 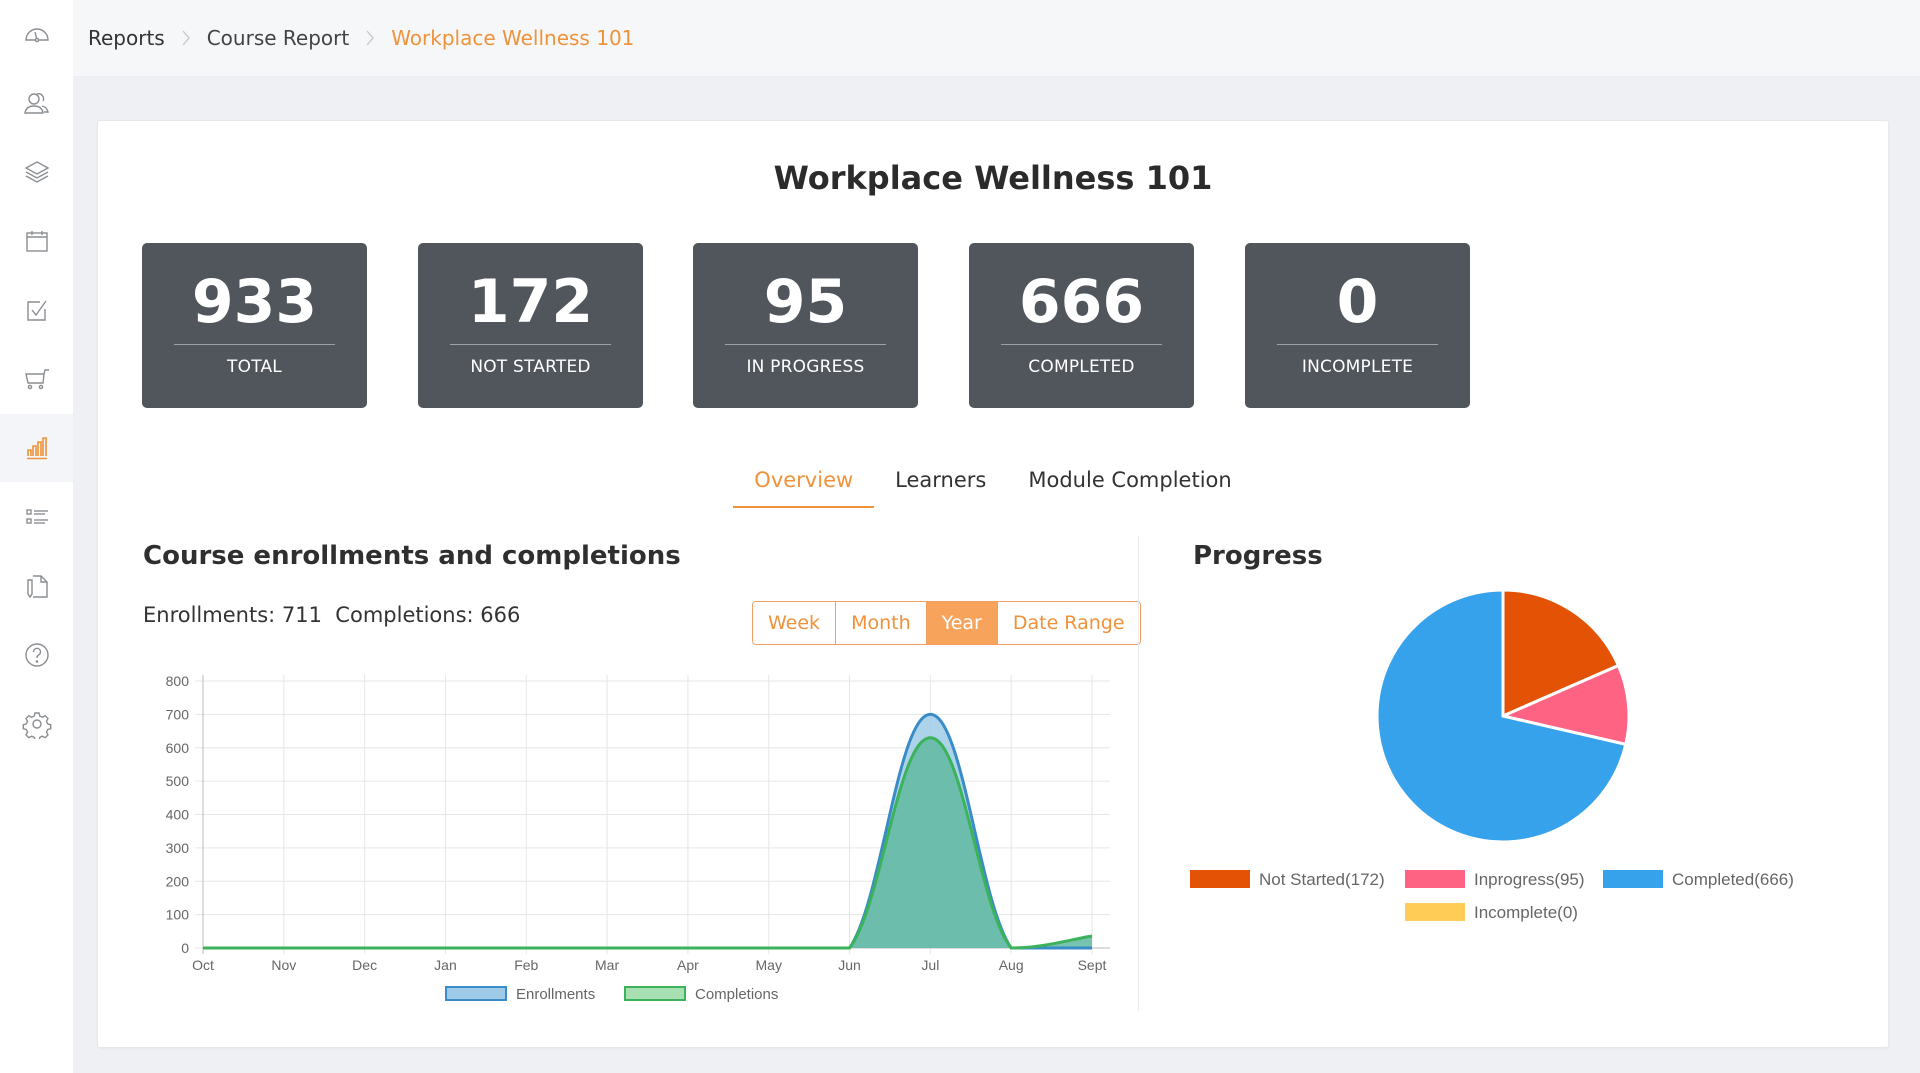 What do you see at coordinates (1322, 879) in the screenshot?
I see `pie-legend-label: Not Started(172)` at bounding box center [1322, 879].